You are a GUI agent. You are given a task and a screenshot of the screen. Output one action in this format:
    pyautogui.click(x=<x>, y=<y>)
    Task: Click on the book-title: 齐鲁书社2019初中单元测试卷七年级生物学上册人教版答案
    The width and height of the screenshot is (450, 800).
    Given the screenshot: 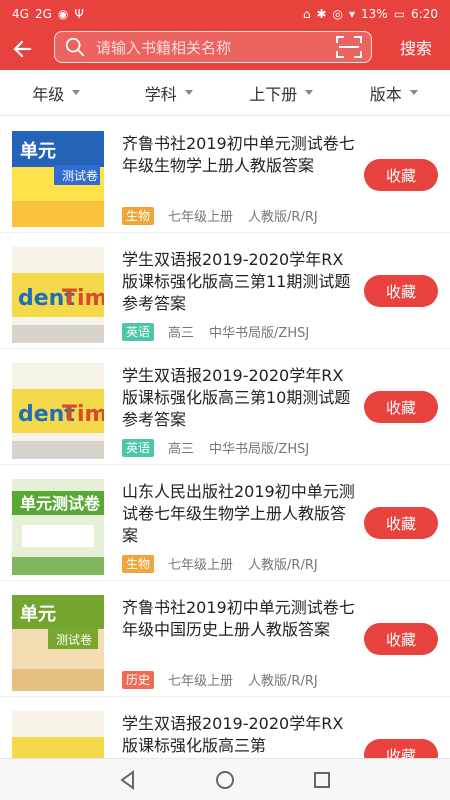 What is the action you would take?
    pyautogui.click(x=238, y=154)
    